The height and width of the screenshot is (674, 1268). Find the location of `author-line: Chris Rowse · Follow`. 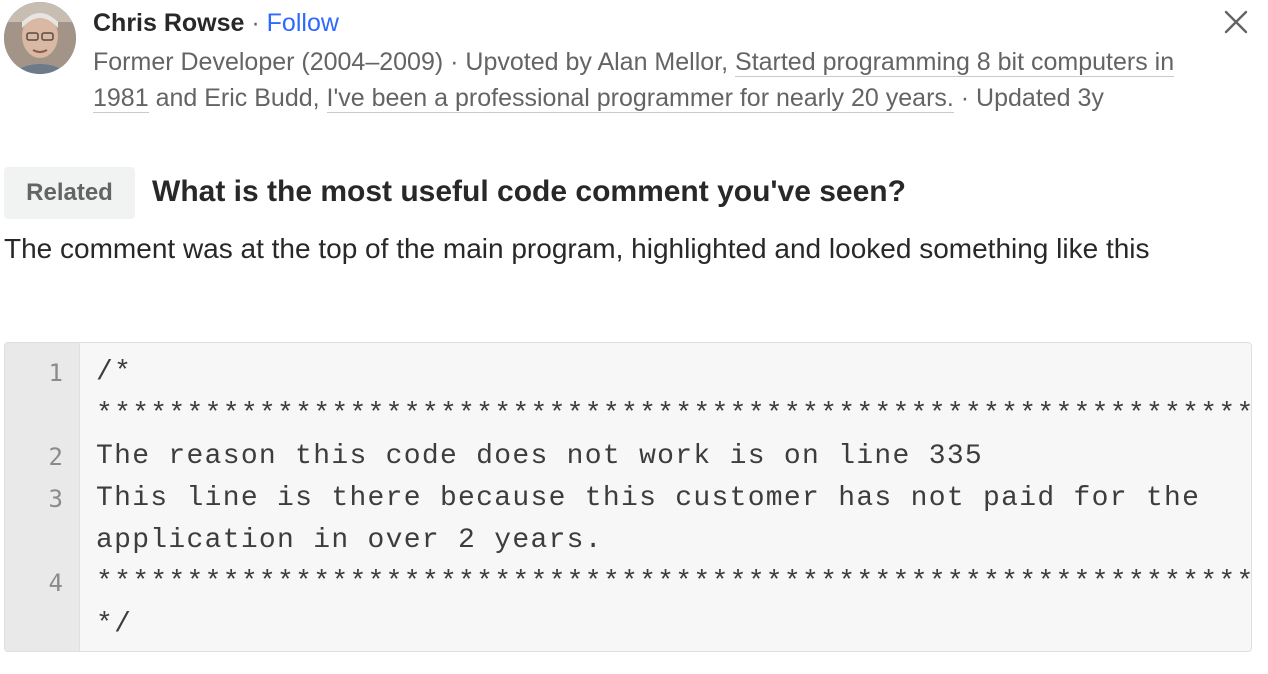

author-line: Chris Rowse · Follow is located at coordinates (216, 23).